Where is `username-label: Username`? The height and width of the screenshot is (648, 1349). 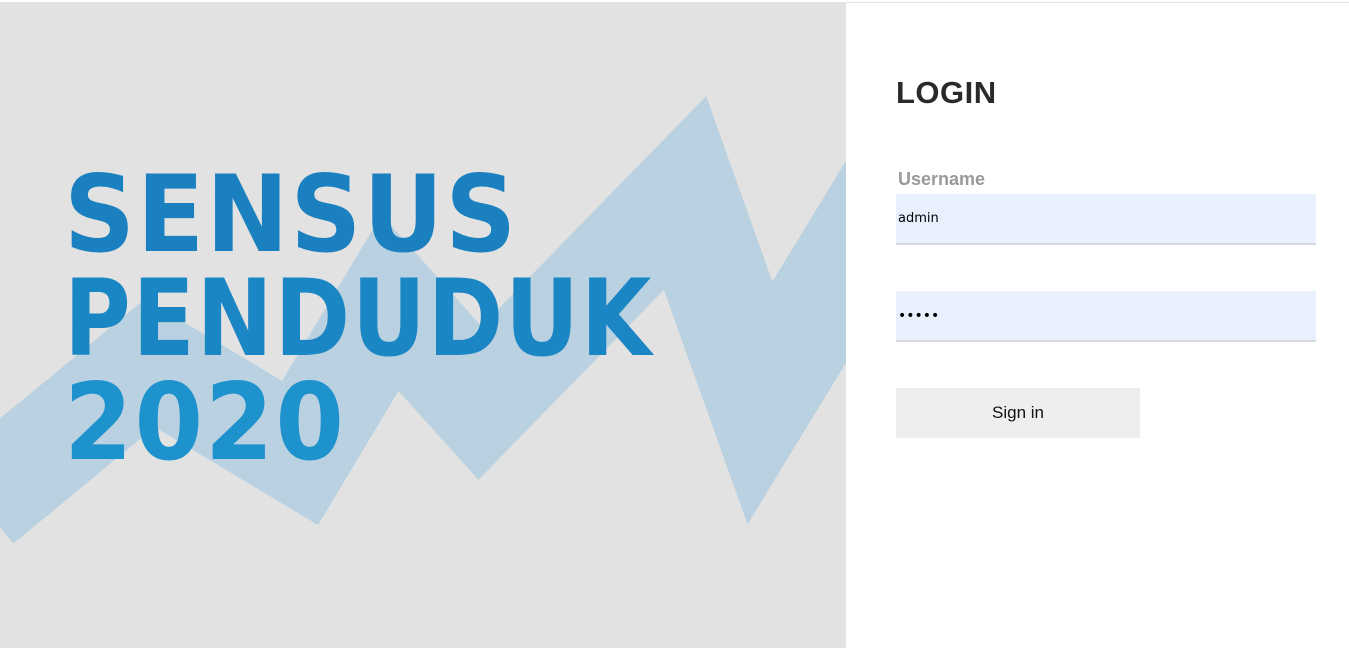
username-label: Username is located at coordinates (942, 179).